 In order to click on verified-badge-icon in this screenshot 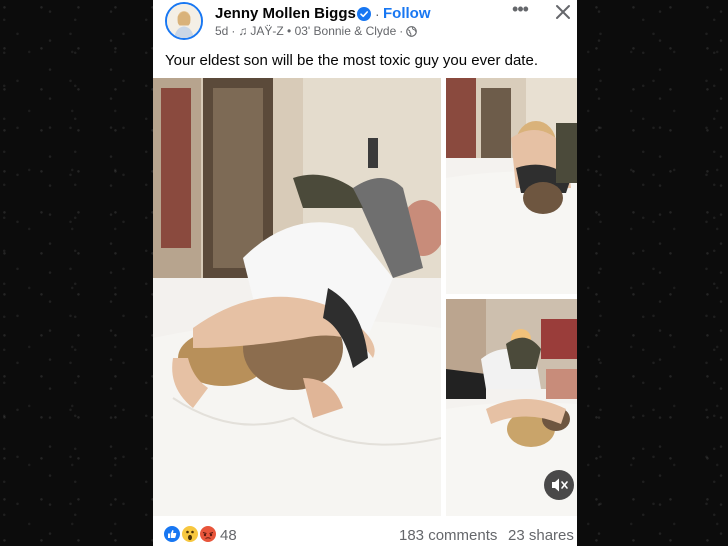, I will do `click(364, 14)`.